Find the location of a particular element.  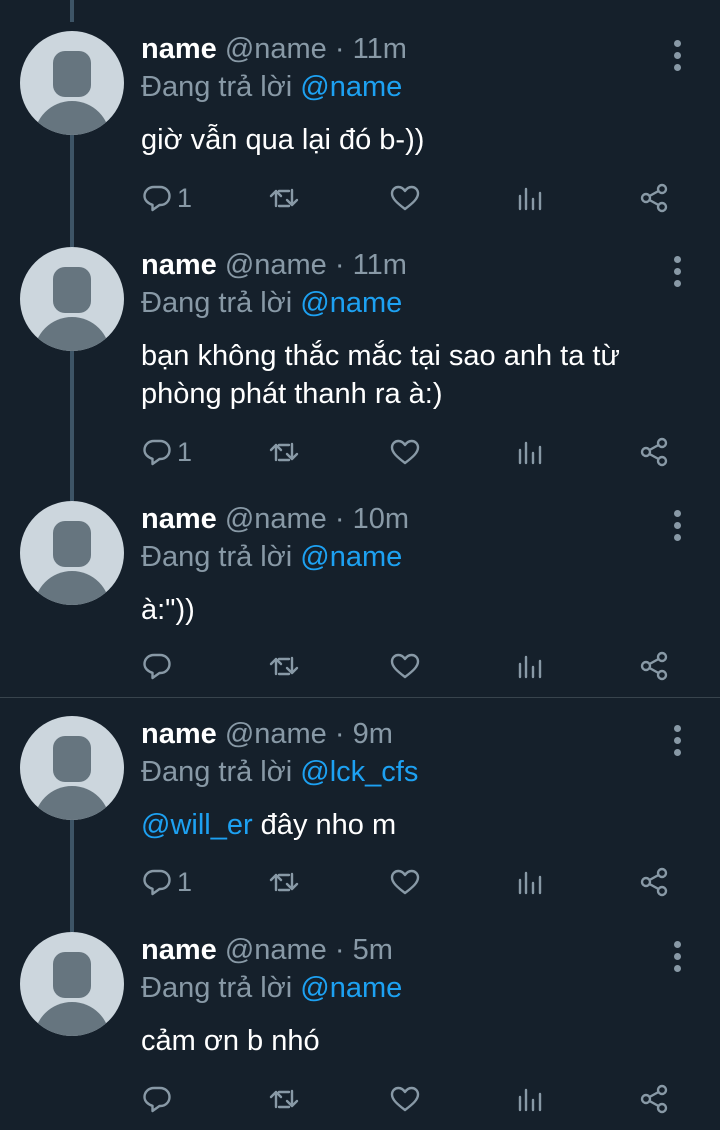

text-mention: @will_er is located at coordinates (197, 825).